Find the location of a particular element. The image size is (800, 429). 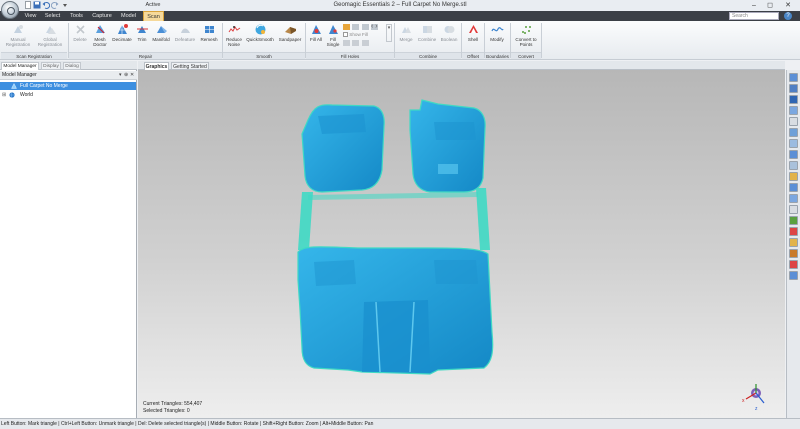

delete-label: Delete is located at coordinates (80, 39).